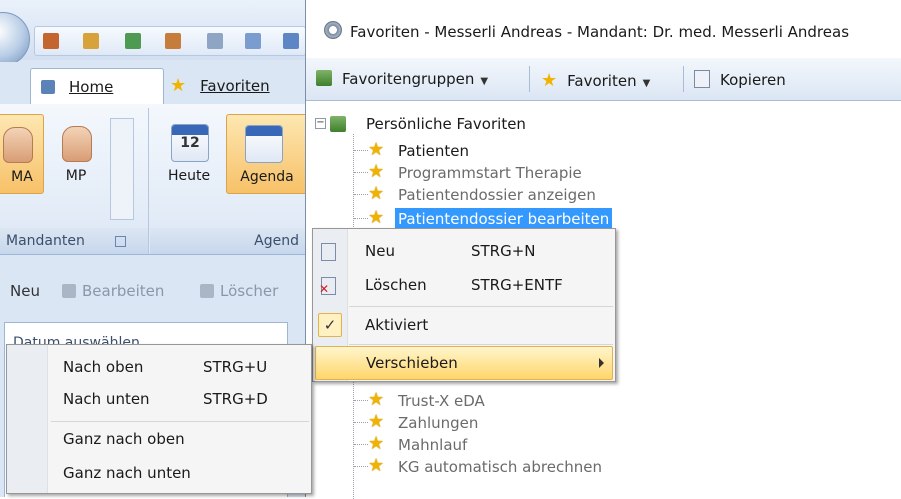 This screenshot has height=499, width=901. What do you see at coordinates (328, 252) in the screenshot?
I see `new-document-icon` at bounding box center [328, 252].